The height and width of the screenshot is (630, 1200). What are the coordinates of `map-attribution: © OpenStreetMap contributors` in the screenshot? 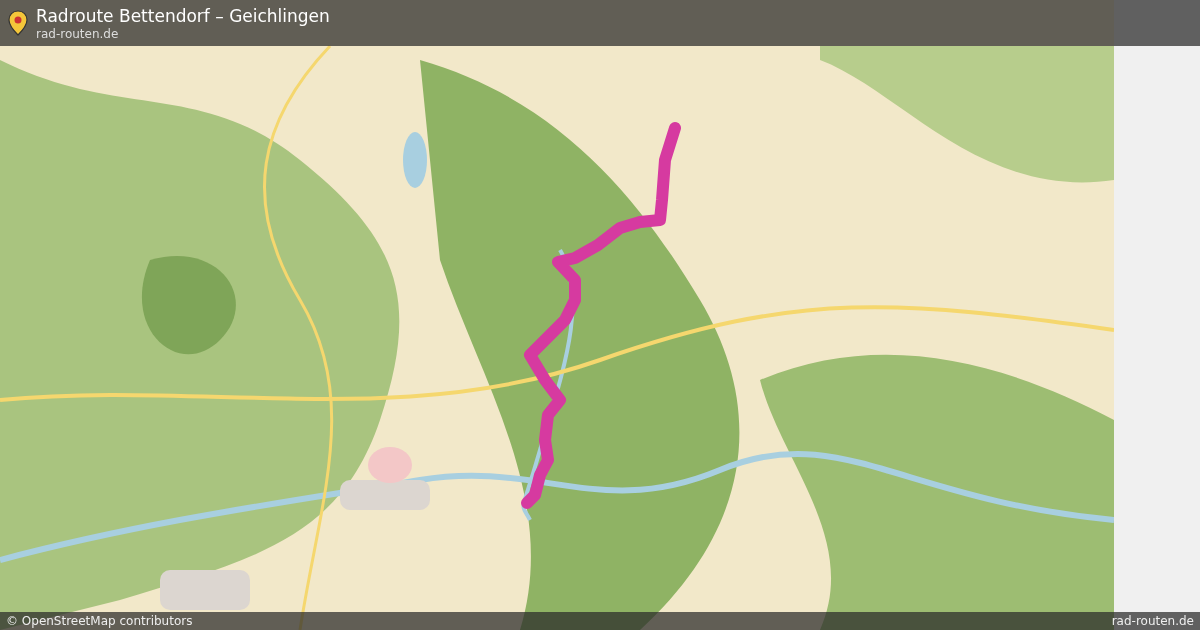 It's located at (99, 621).